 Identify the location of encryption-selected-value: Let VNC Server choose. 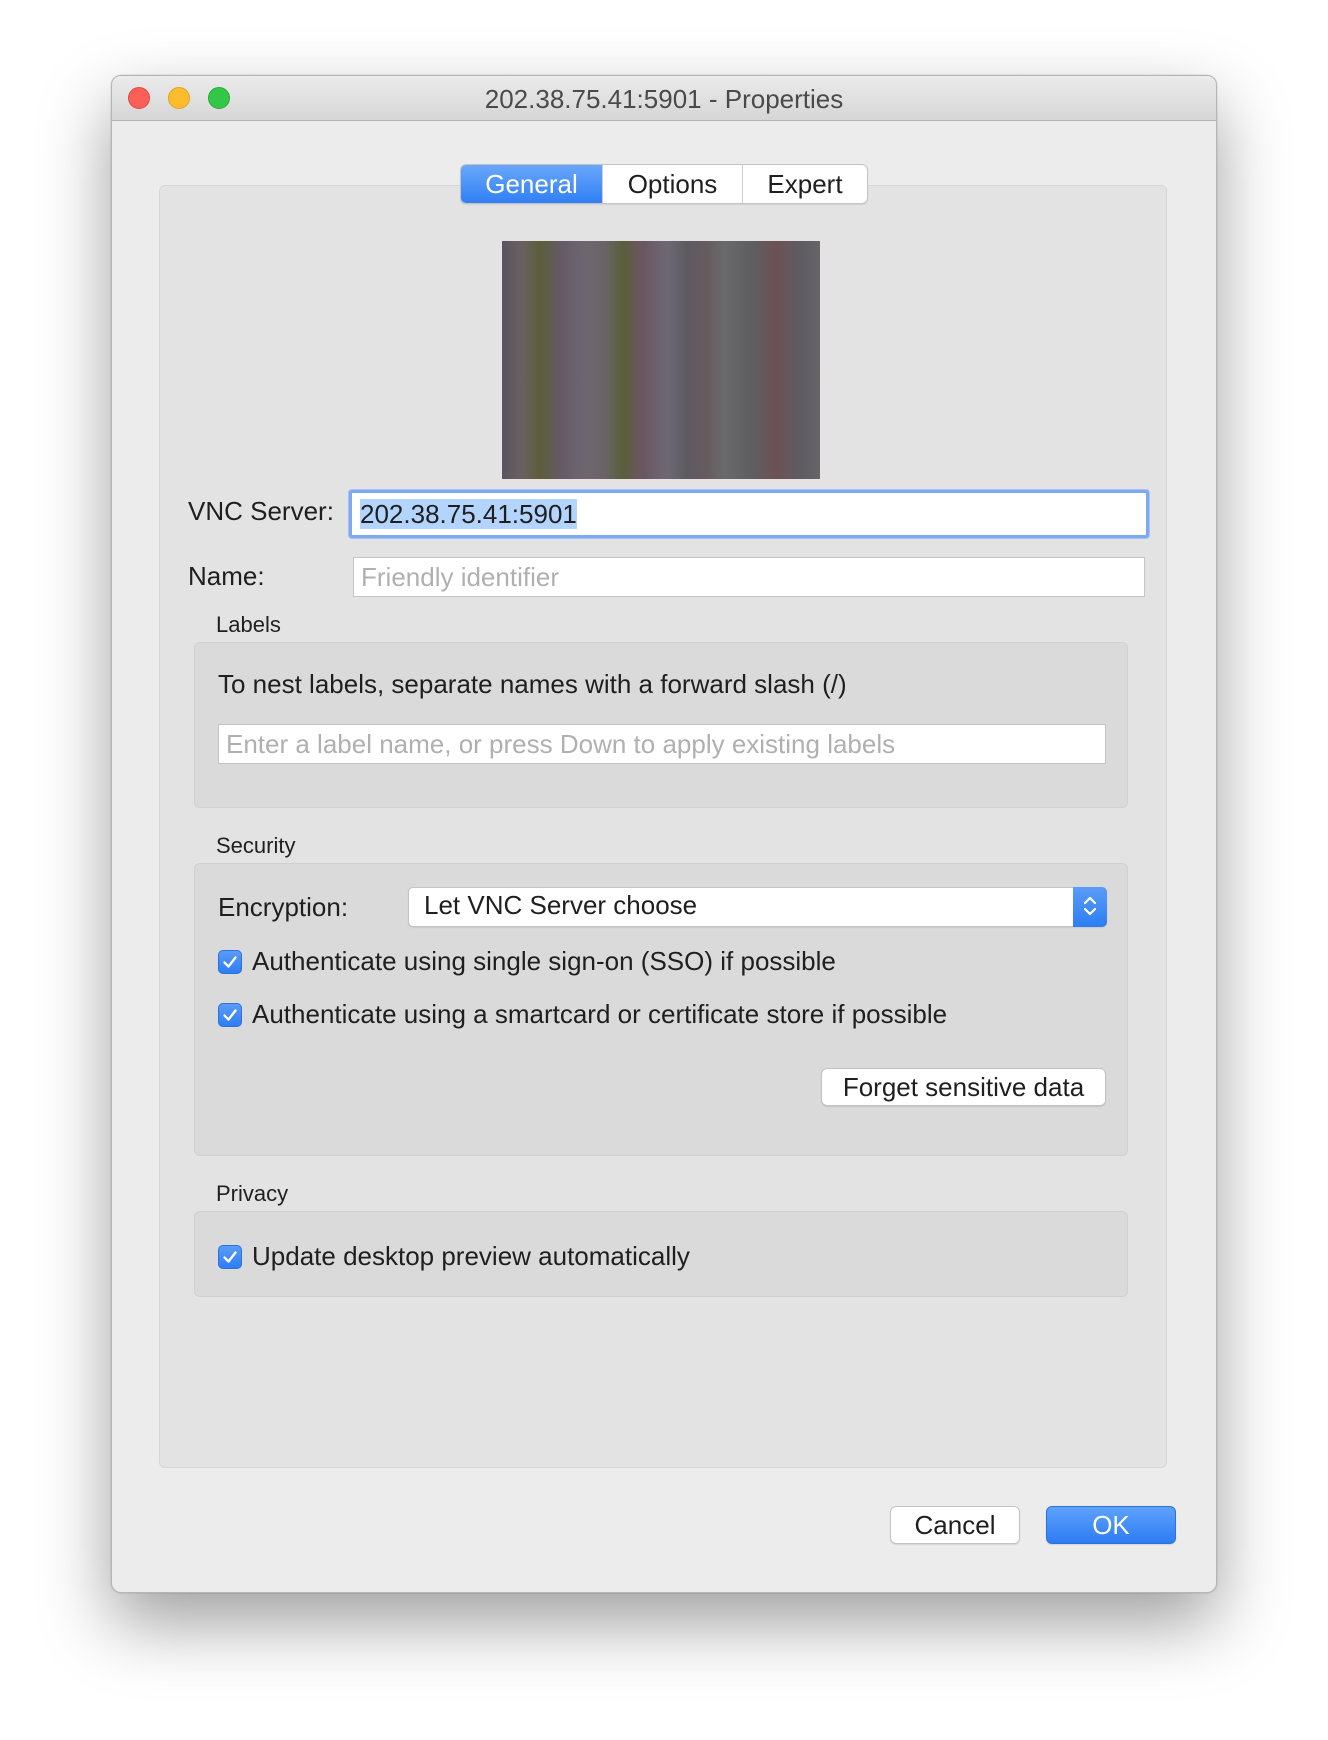
(561, 905).